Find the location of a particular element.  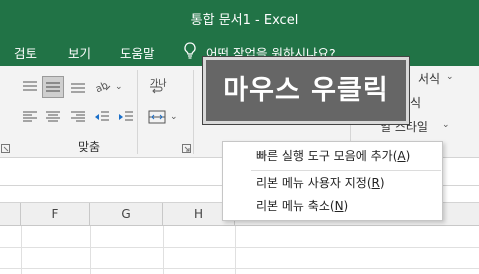

column-header-f: F is located at coordinates (55, 214).